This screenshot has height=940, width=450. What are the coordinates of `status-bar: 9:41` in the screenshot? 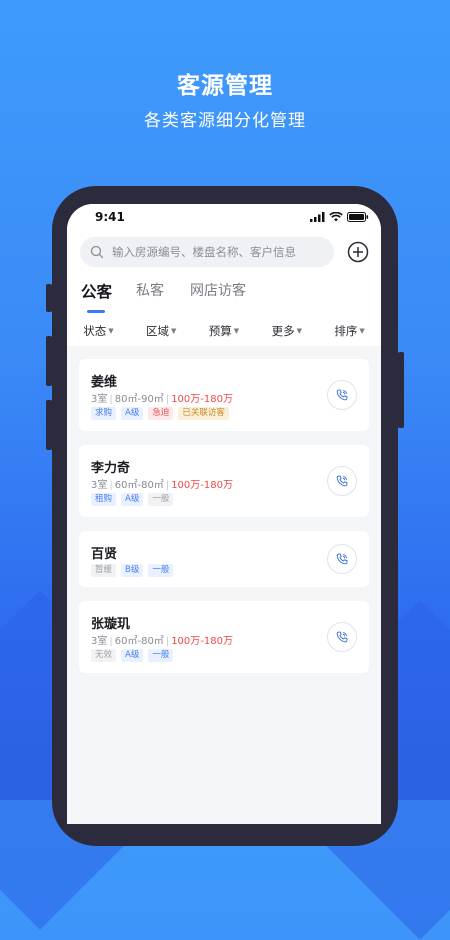 It's located at (224, 218).